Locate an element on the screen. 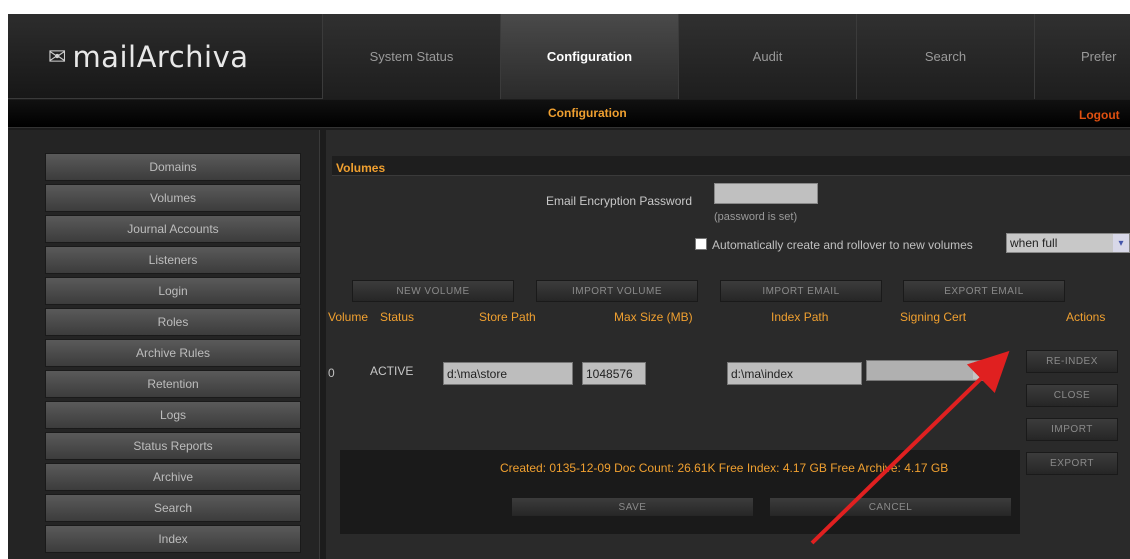  export-button: EXPORT is located at coordinates (1072, 463).